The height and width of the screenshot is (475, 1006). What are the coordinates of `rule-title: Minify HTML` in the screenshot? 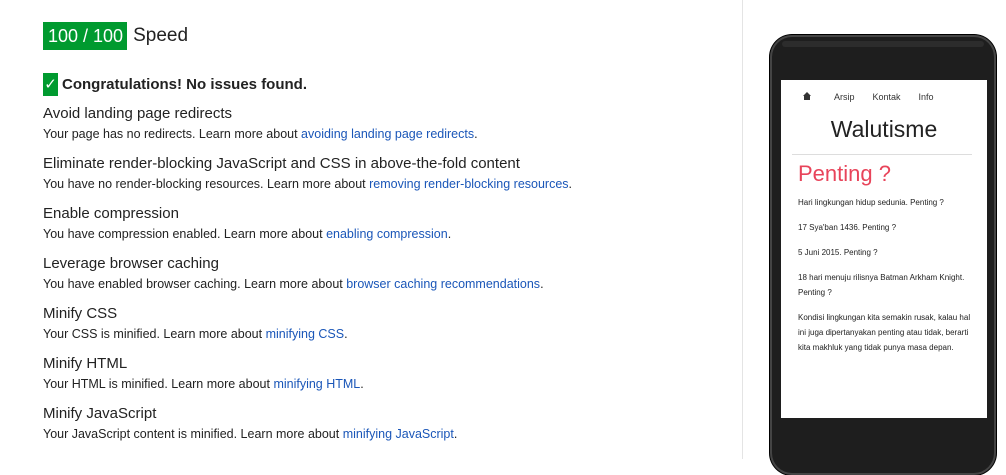 It's located at (85, 363).